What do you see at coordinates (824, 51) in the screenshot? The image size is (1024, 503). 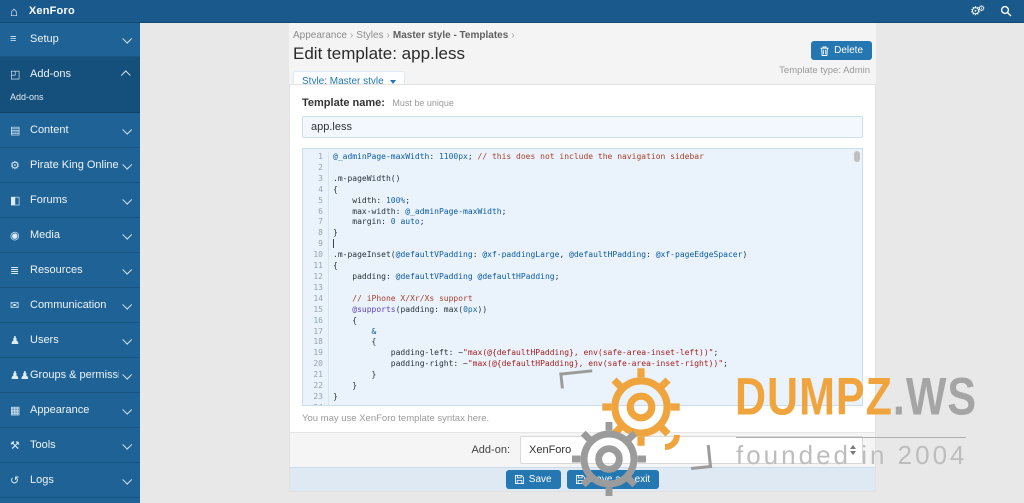 I see `trash-icon` at bounding box center [824, 51].